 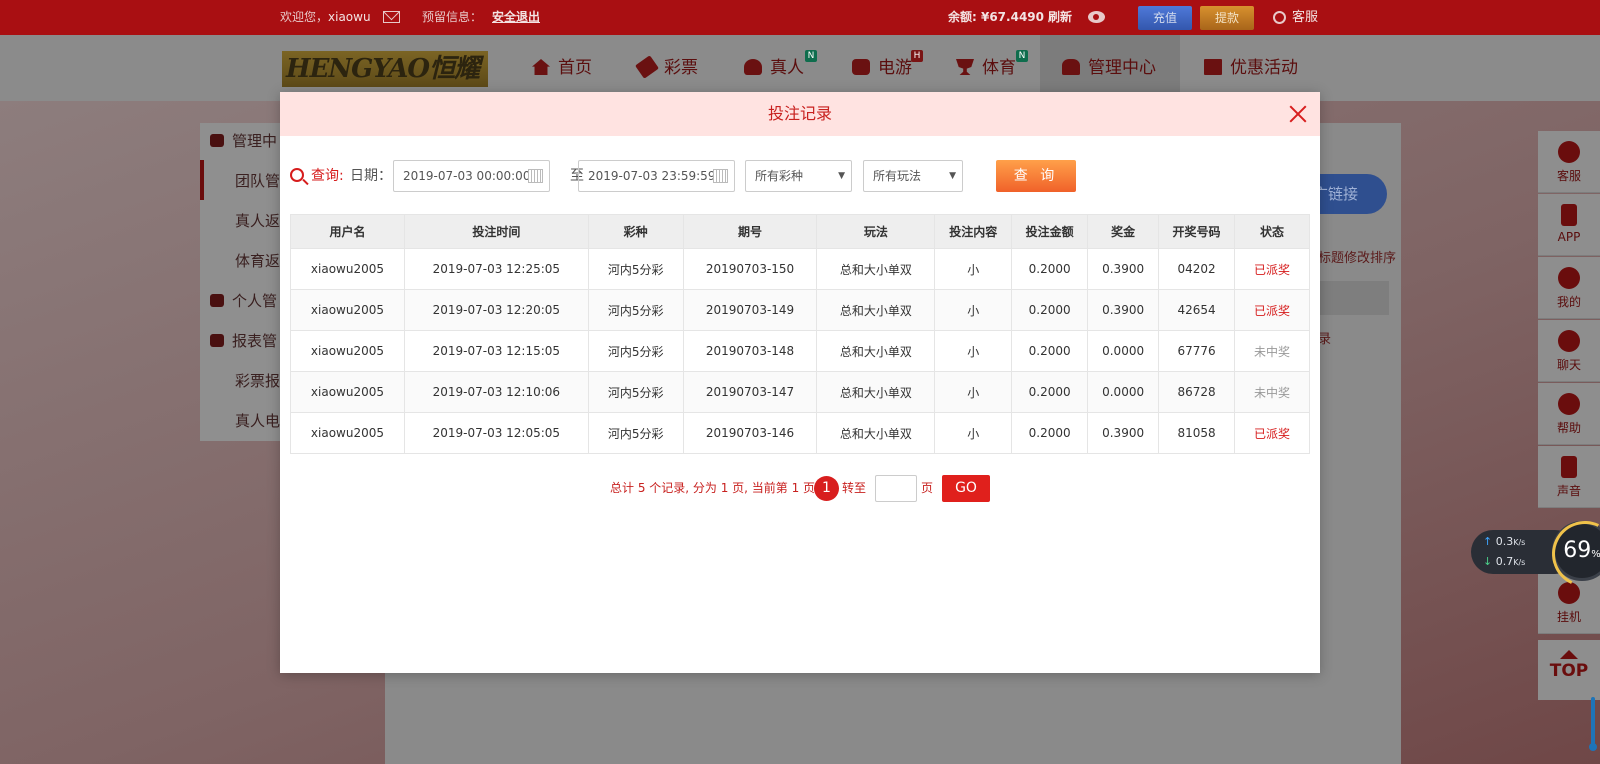 What do you see at coordinates (1569, 278) in the screenshot?
I see `user-icon` at bounding box center [1569, 278].